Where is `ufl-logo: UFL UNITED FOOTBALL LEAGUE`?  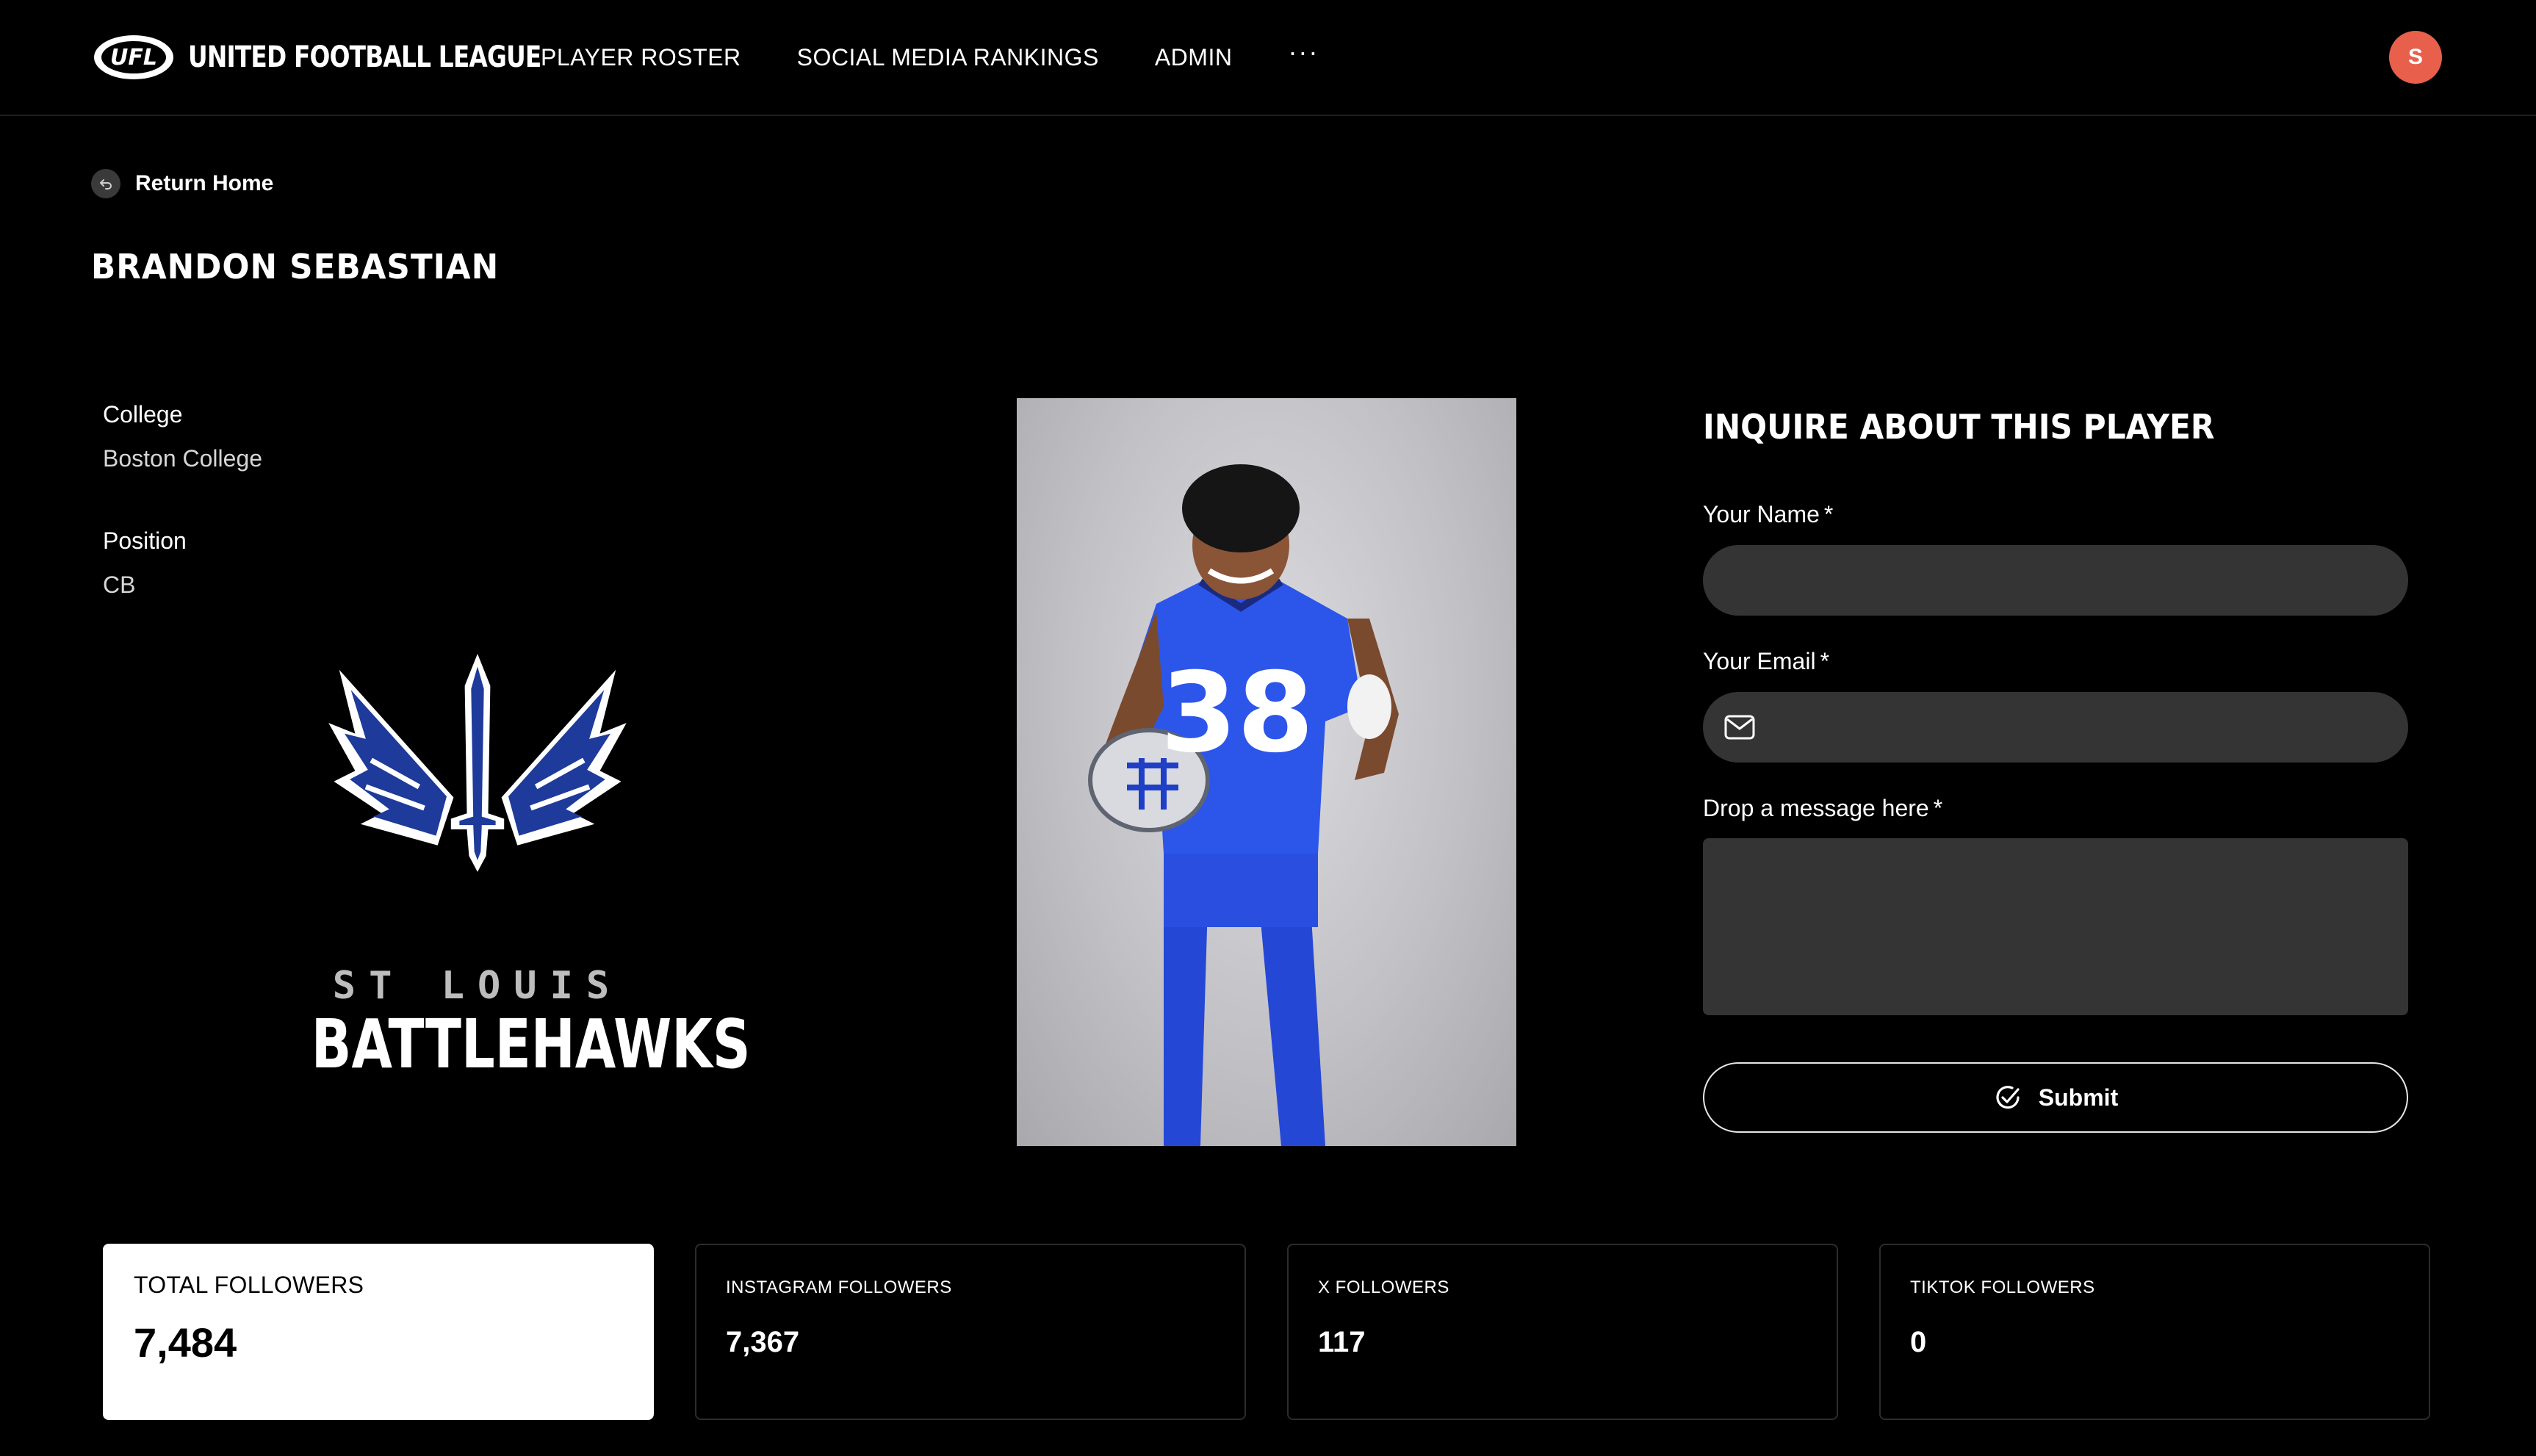
ufl-logo: UFL UNITED FOOTBALL LEAGUE is located at coordinates (355, 57).